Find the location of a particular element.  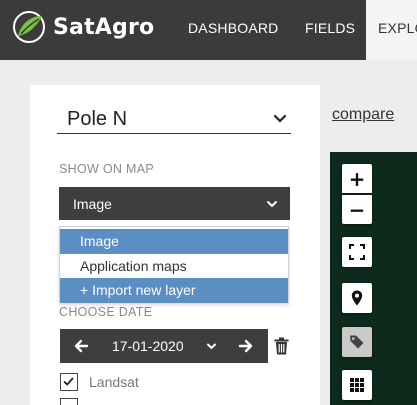

option-application-maps: Application maps is located at coordinates (174, 266).